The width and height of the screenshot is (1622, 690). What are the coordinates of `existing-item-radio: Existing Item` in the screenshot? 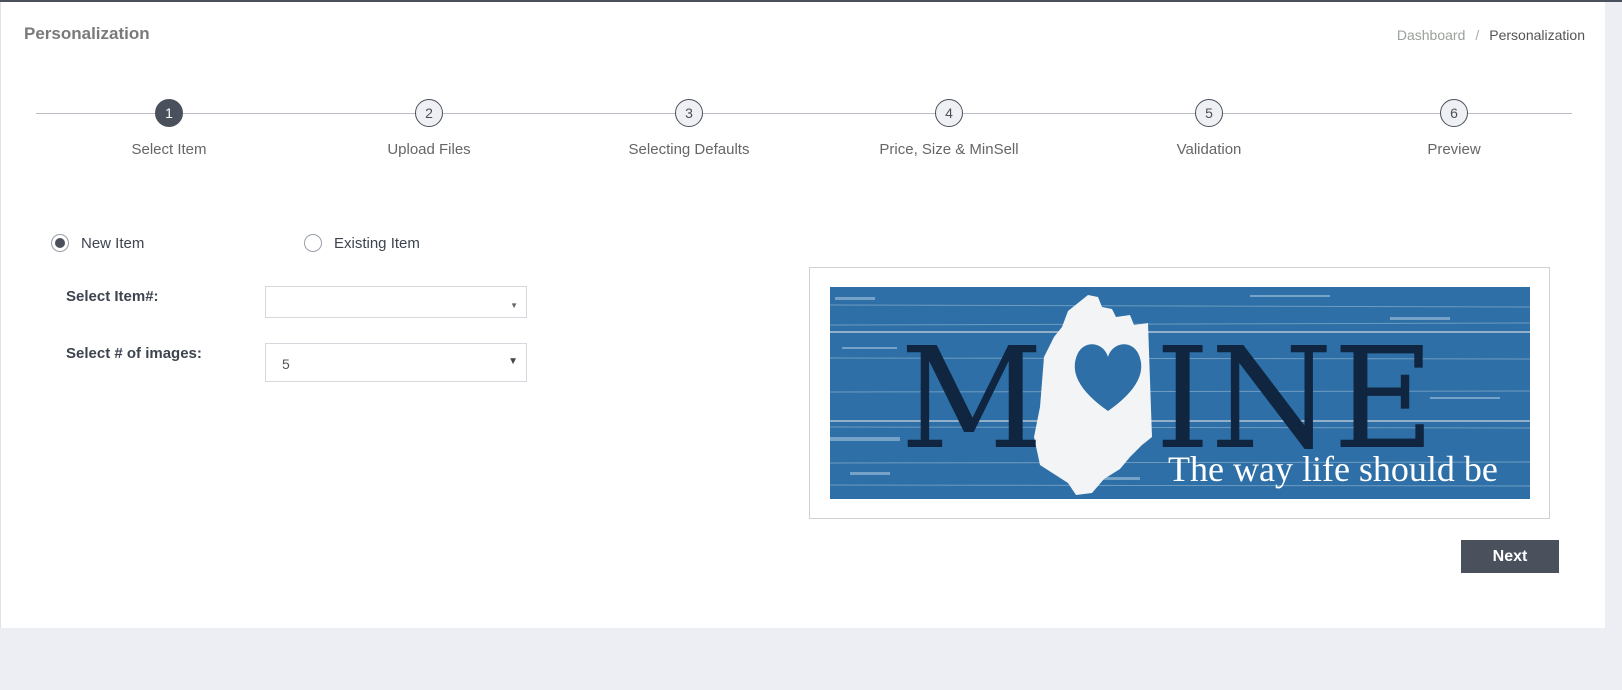 It's located at (362, 243).